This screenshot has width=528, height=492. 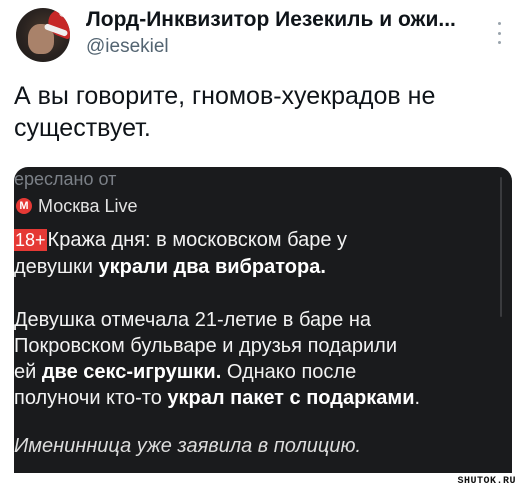 I want to click on post-text: Покровском бульваре и друзья подарили, so click(x=206, y=346).